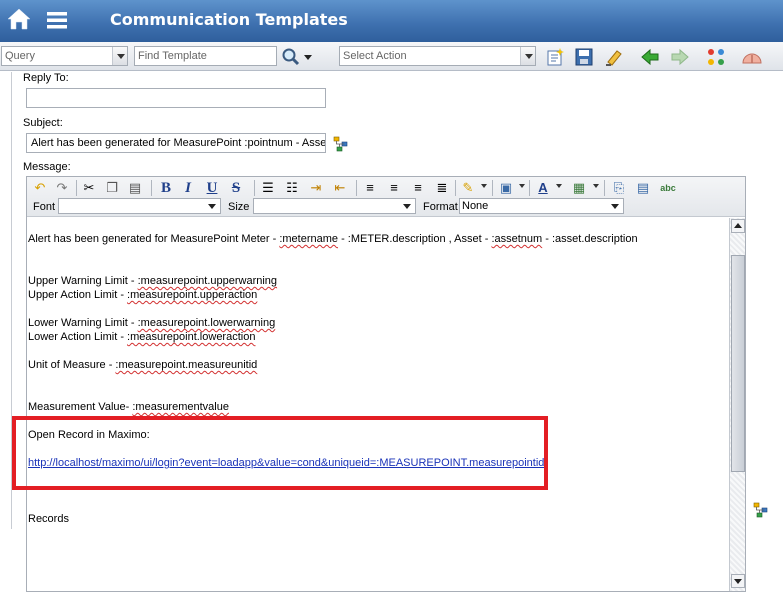  What do you see at coordinates (172, 56) in the screenshot?
I see `find-template-placeholder: Find Template` at bounding box center [172, 56].